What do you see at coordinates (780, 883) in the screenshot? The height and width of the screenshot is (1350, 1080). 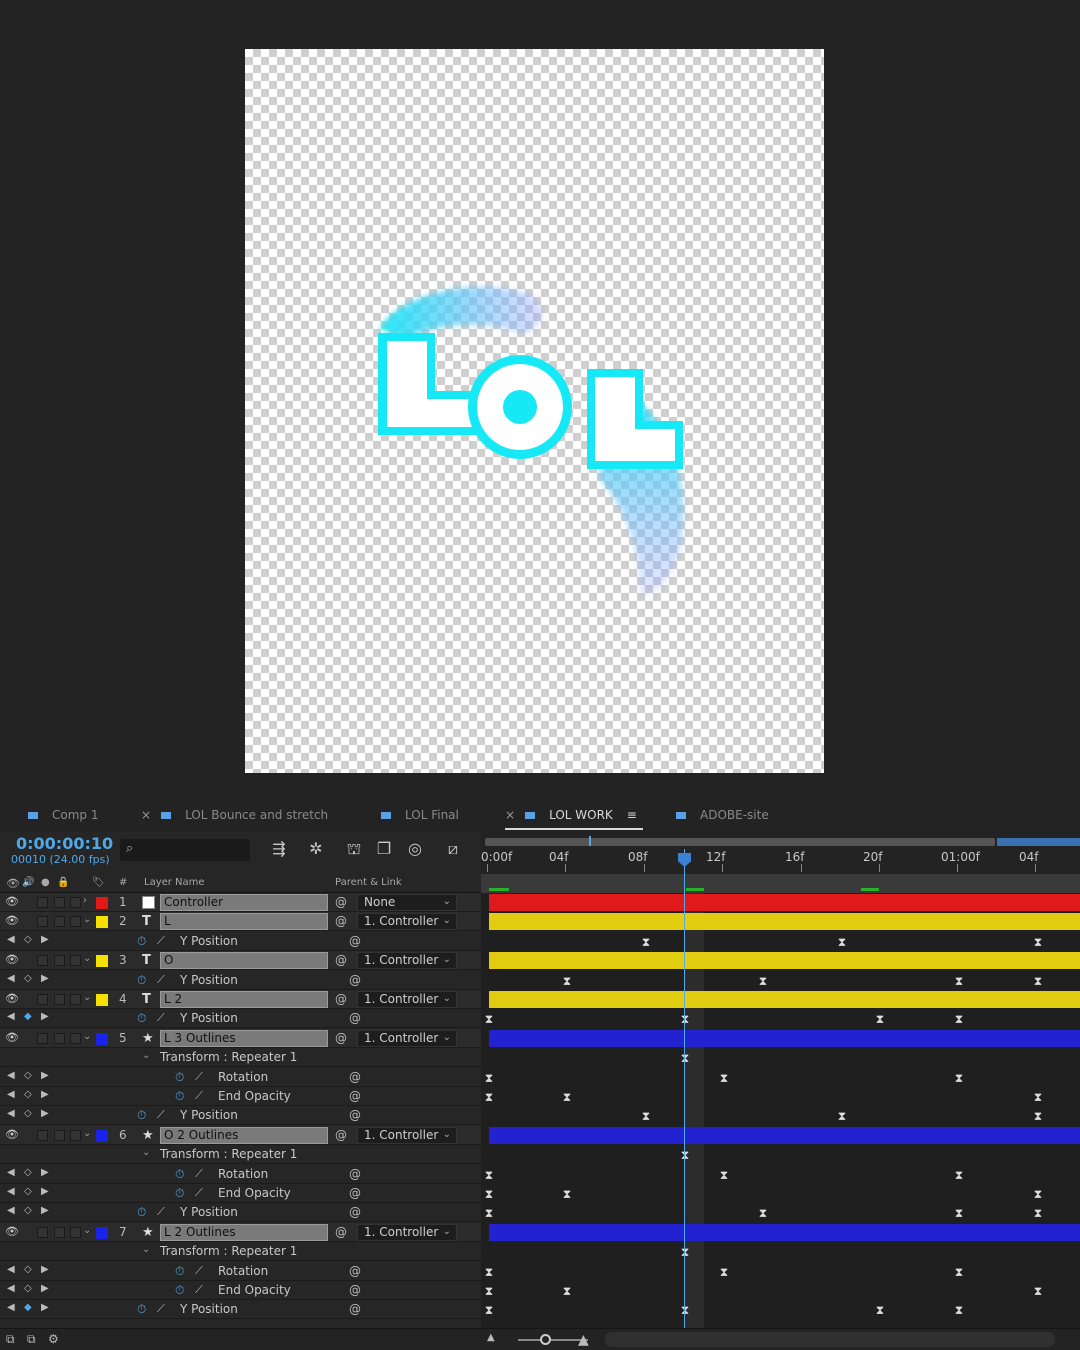 I see `work-area-bar` at bounding box center [780, 883].